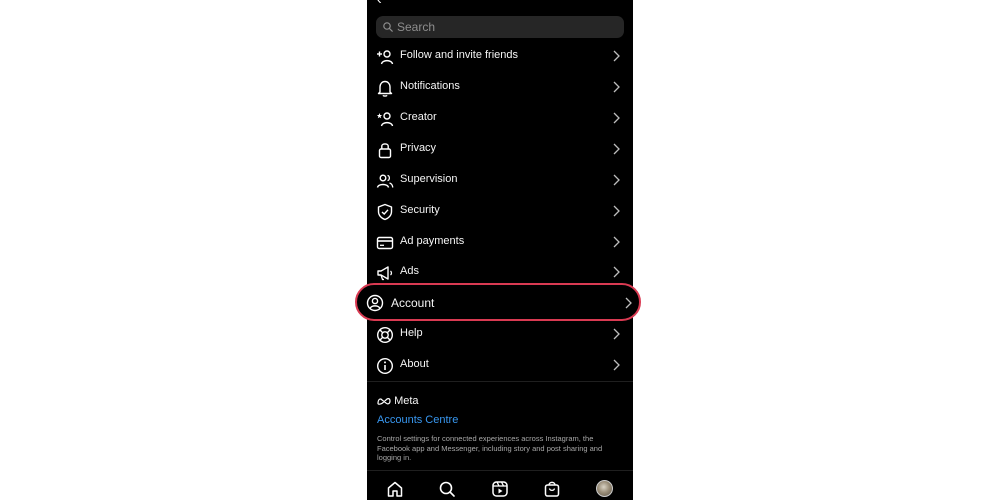  Describe the element at coordinates (429, 179) in the screenshot. I see `menu-item-label: Supervision` at that location.